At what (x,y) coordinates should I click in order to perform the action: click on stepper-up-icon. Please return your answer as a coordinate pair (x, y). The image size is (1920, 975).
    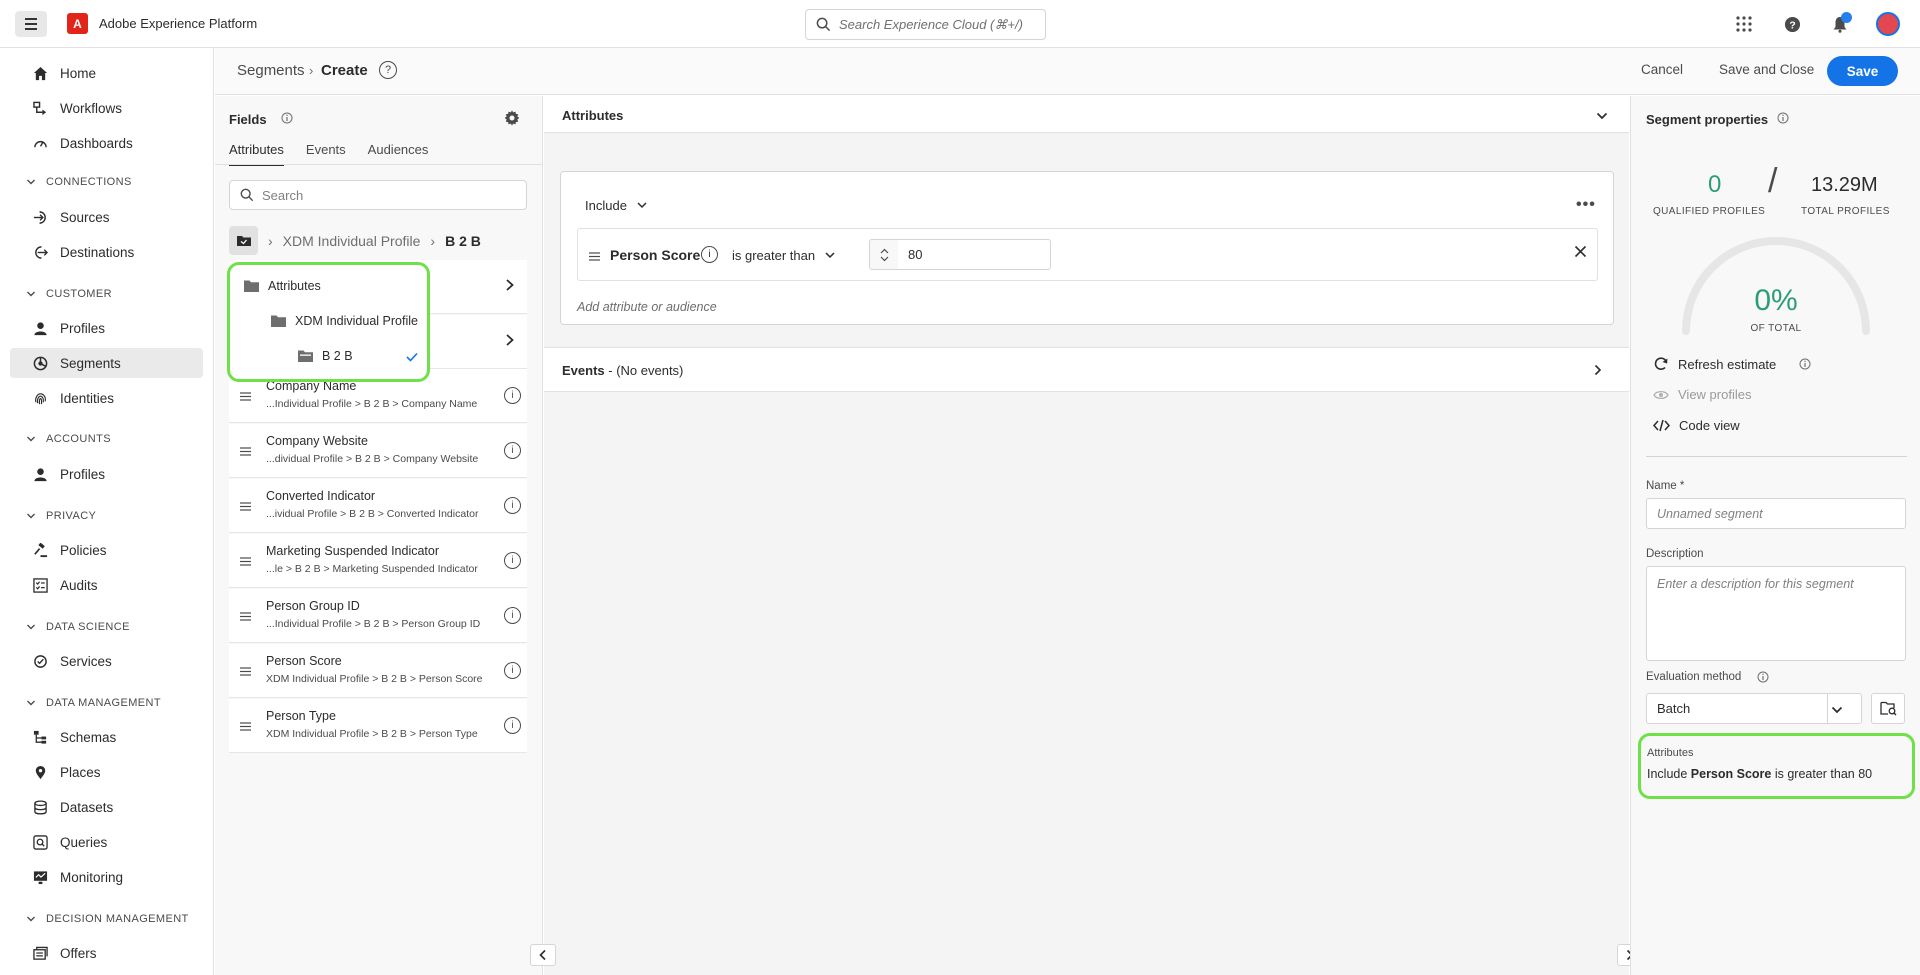
    Looking at the image, I should click on (884, 251).